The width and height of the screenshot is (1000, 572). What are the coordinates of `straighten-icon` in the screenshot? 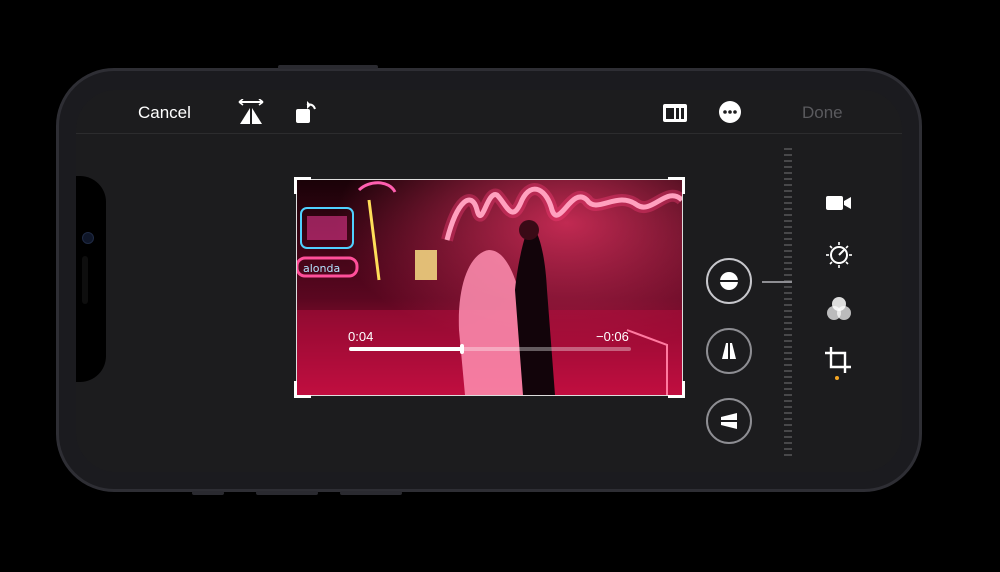 It's located at (729, 281).